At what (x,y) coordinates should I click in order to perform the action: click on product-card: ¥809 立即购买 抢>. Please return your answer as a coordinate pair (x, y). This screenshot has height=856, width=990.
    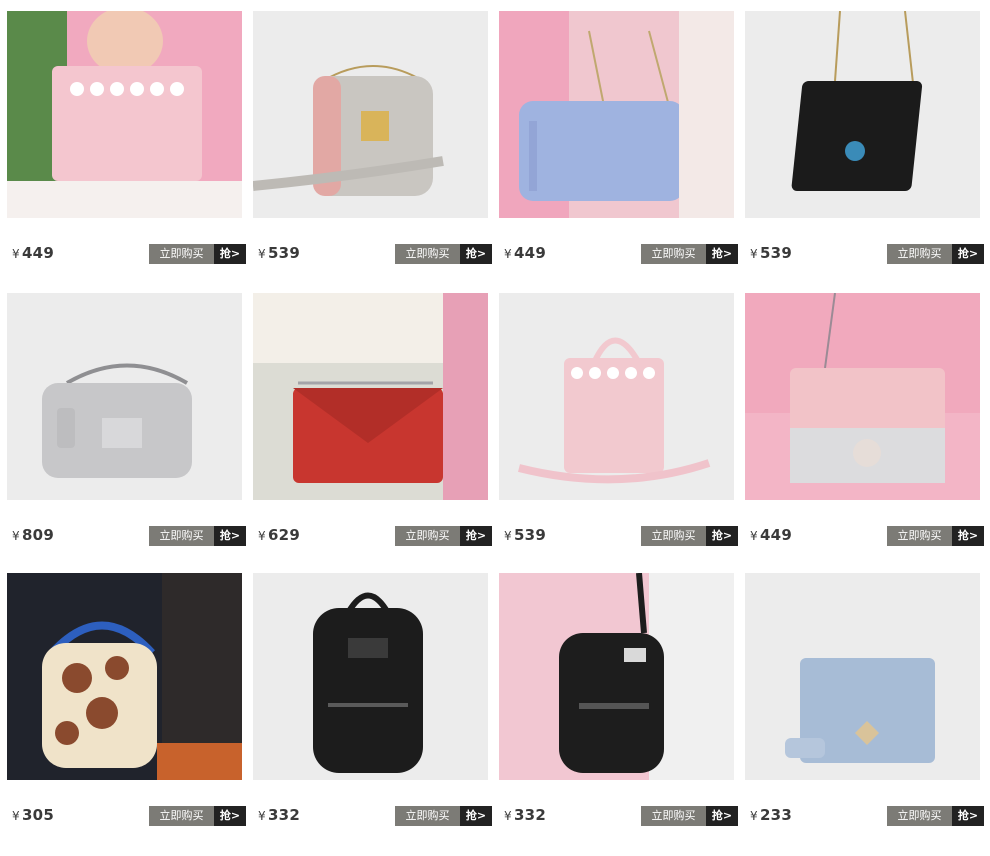
    Looking at the image, I should click on (126, 423).